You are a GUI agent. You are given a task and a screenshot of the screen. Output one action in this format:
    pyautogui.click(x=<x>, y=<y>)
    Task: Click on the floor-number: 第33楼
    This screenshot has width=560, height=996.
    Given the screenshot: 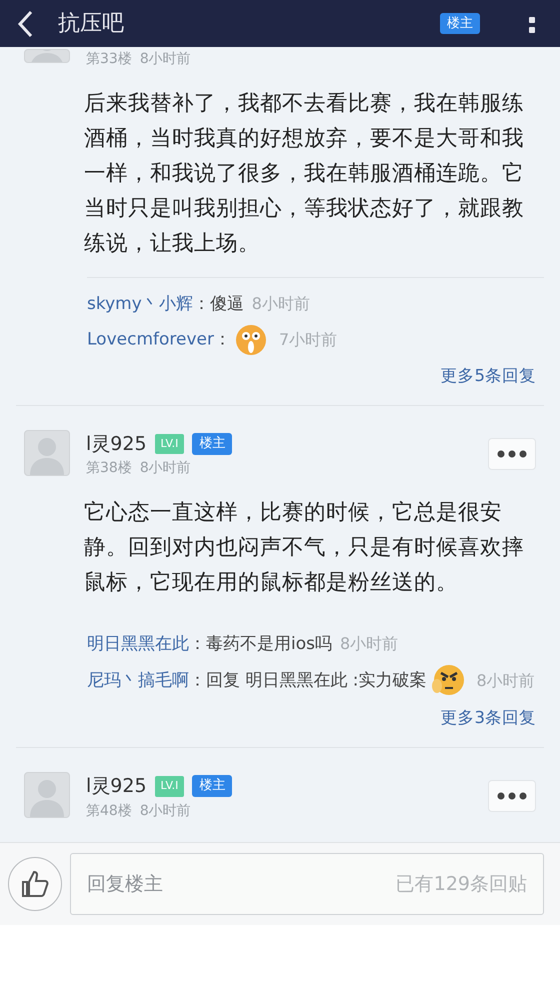 What is the action you would take?
    pyautogui.click(x=109, y=59)
    